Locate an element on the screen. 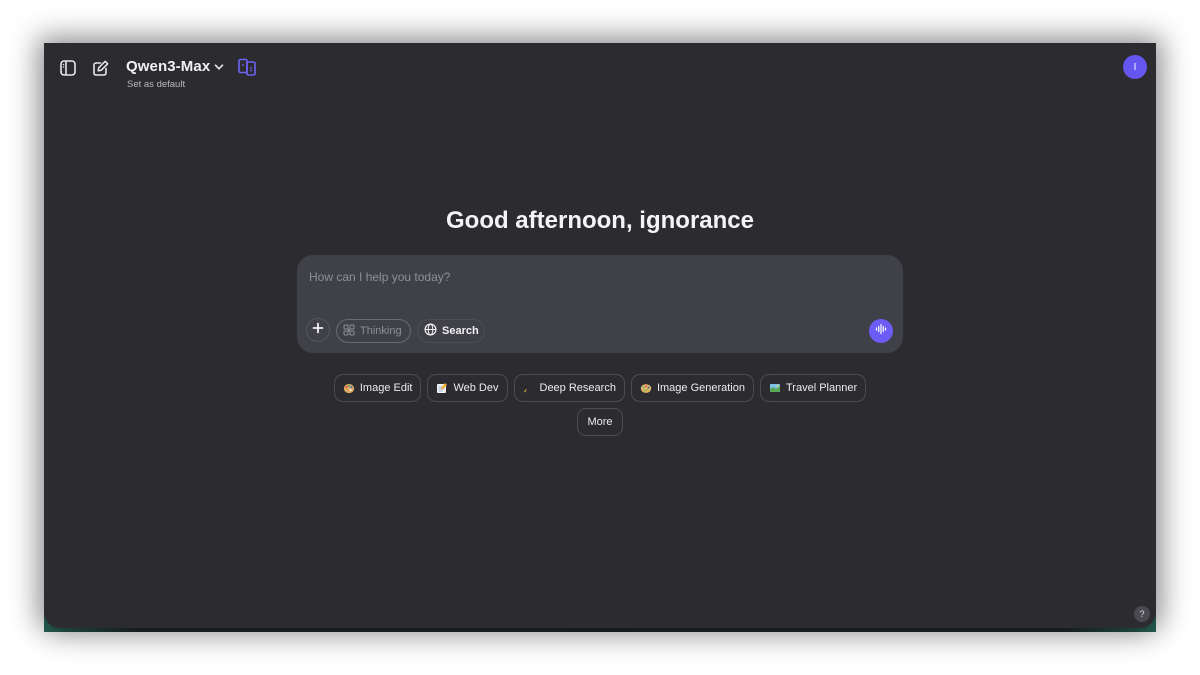 The height and width of the screenshot is (675, 1200). chip-label: Deep Research is located at coordinates (577, 388).